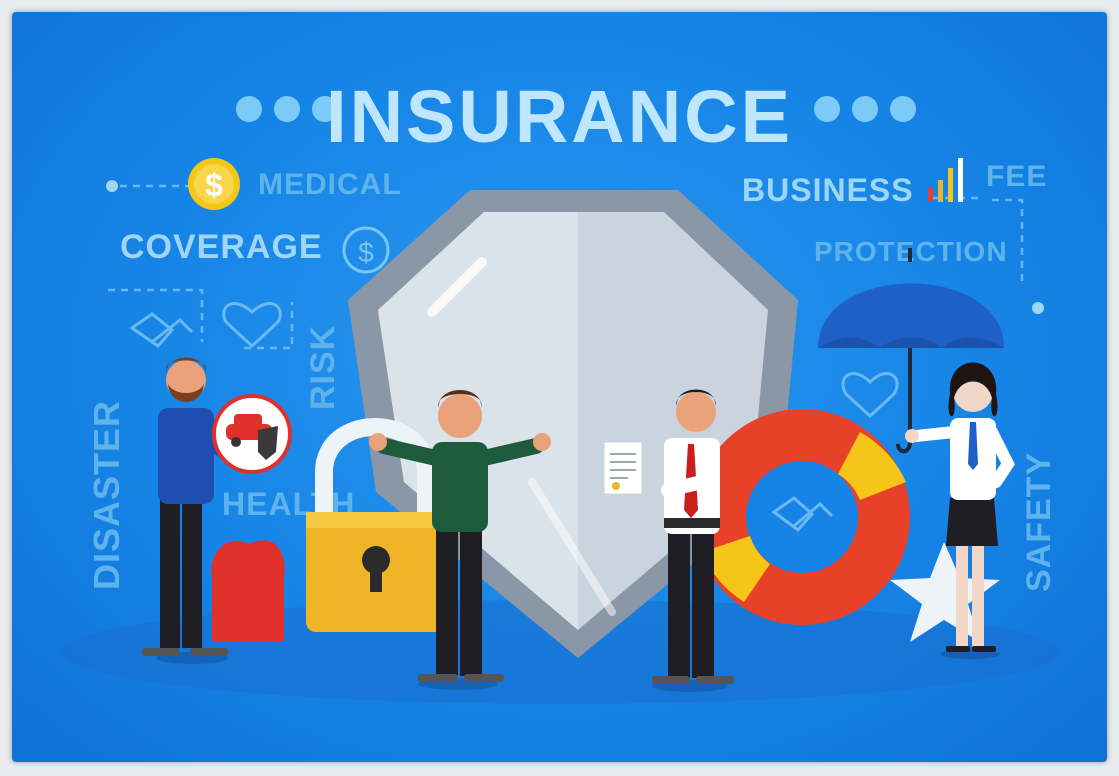 This screenshot has height=776, width=1119. What do you see at coordinates (252, 434) in the screenshot?
I see `car-insurance-badge` at bounding box center [252, 434].